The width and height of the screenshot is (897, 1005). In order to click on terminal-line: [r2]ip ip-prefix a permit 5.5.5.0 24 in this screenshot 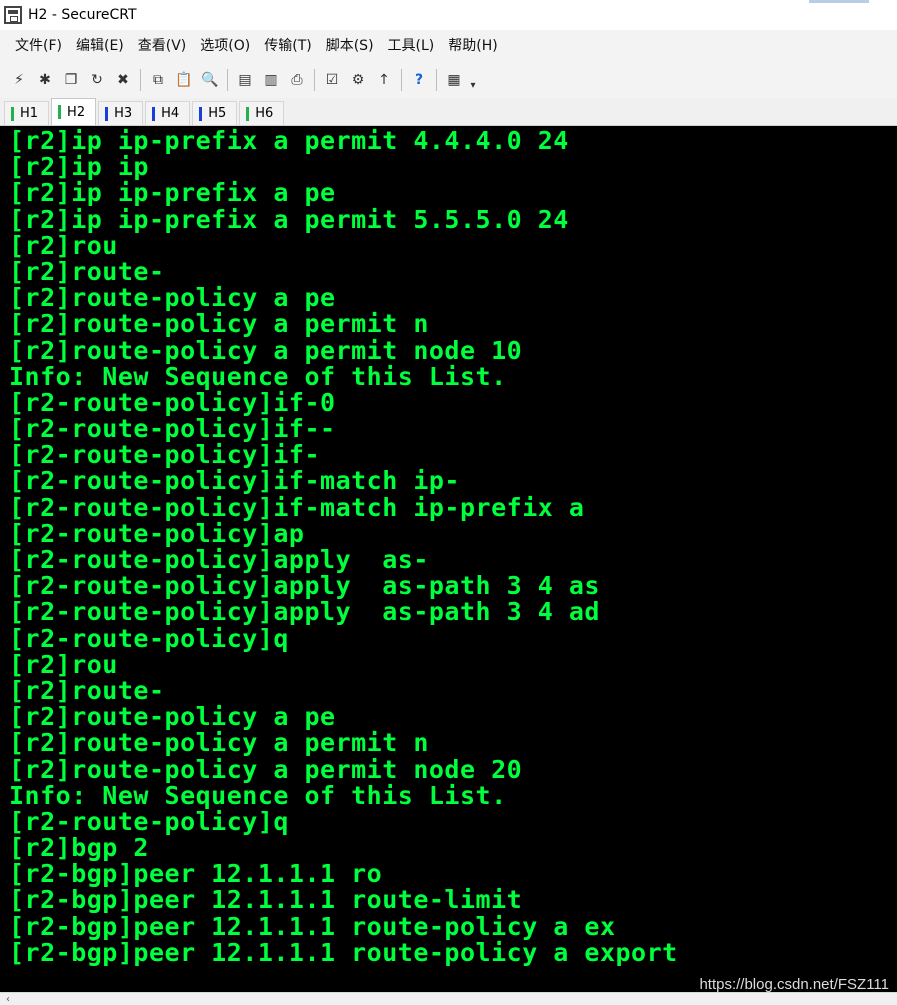, I will do `click(289, 219)`.